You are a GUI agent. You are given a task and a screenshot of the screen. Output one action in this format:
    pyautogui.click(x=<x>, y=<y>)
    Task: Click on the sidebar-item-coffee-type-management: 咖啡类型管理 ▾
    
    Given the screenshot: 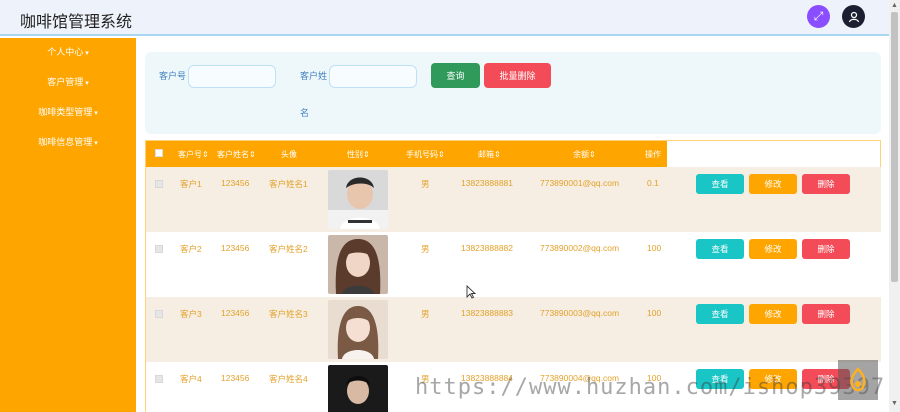 What is the action you would take?
    pyautogui.click(x=68, y=111)
    